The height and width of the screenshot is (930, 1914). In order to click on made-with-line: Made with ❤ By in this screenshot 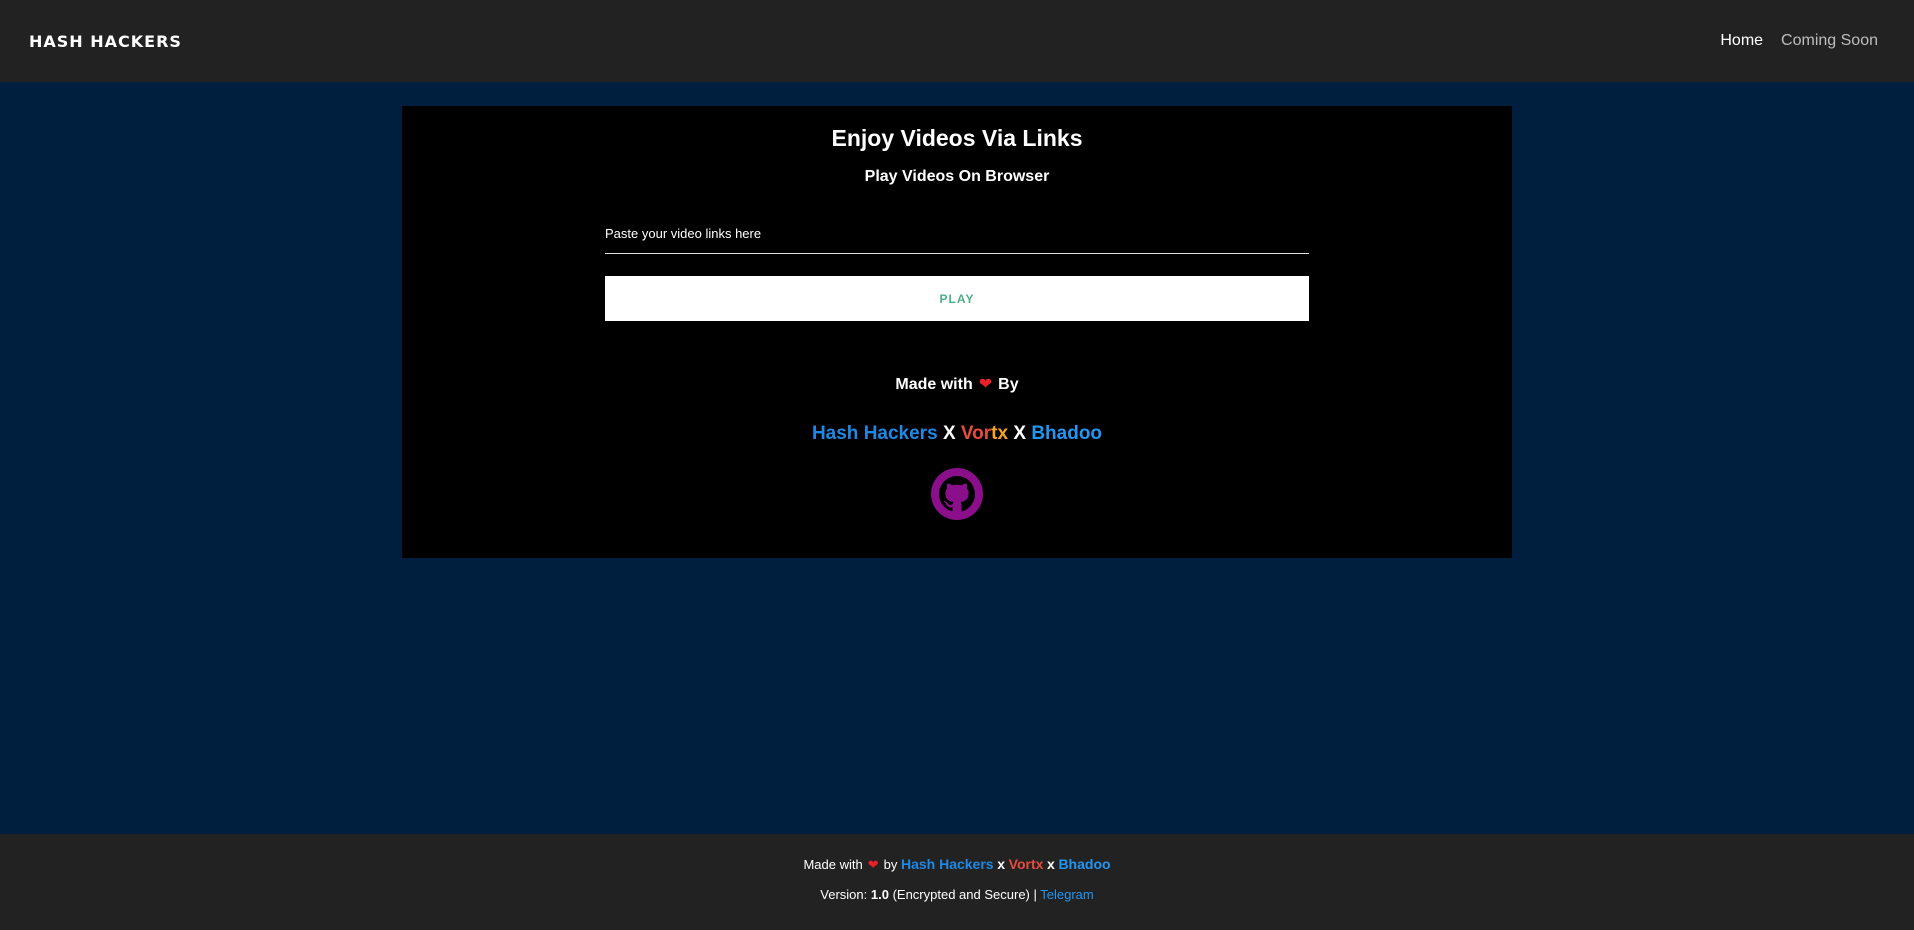, I will do `click(957, 384)`.